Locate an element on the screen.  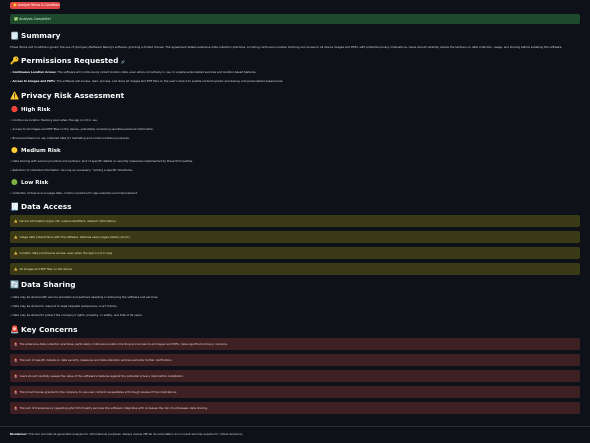
summary-heading: 🗒️ Summary is located at coordinates (35, 35).